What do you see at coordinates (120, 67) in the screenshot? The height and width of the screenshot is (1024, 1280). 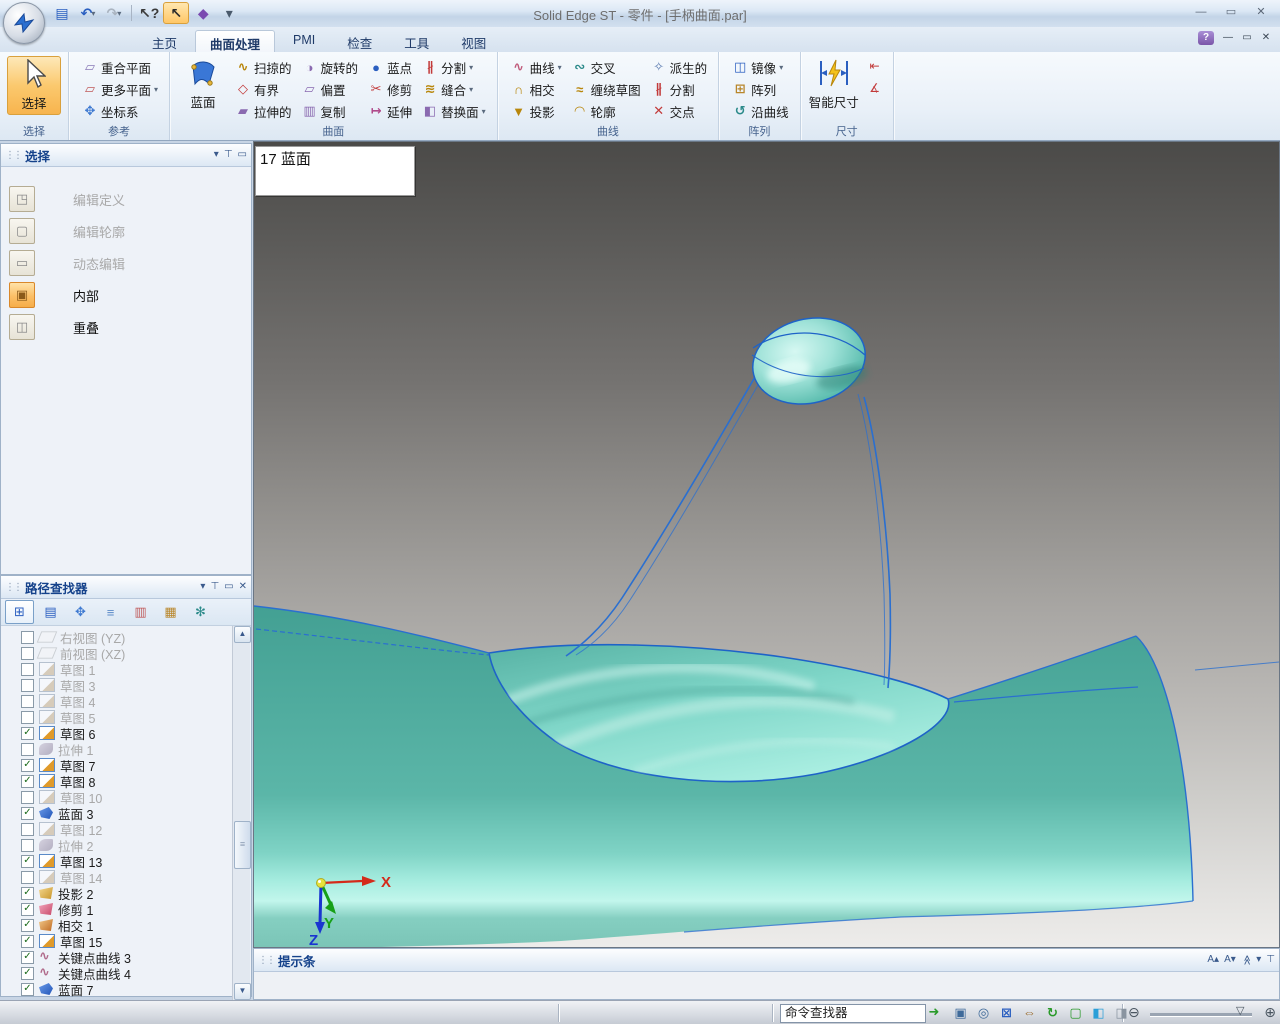 I see `ribbon-button-coincident-plane: ▱ 重合平面` at bounding box center [120, 67].